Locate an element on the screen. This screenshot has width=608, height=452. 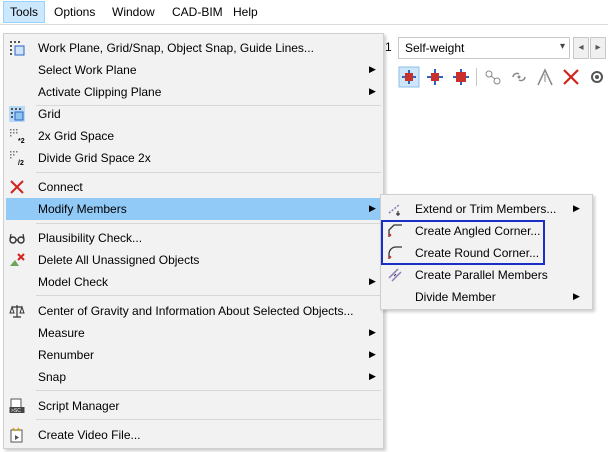
script-icon: >SC is located at coordinates (17, 406).